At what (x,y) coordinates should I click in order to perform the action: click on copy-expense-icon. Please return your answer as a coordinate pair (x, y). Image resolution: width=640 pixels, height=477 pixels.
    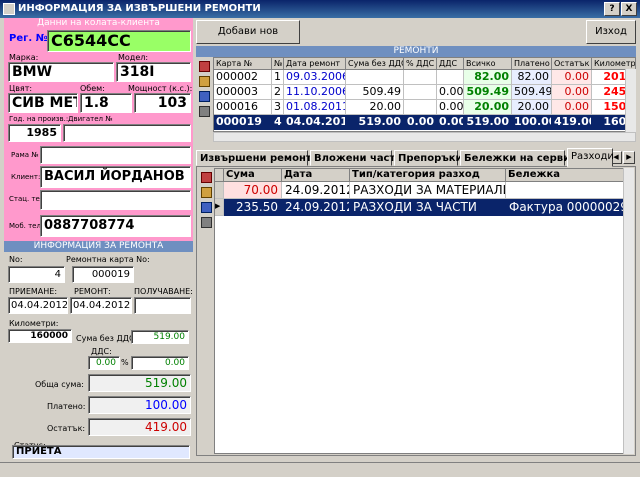
    Looking at the image, I should click on (206, 192).